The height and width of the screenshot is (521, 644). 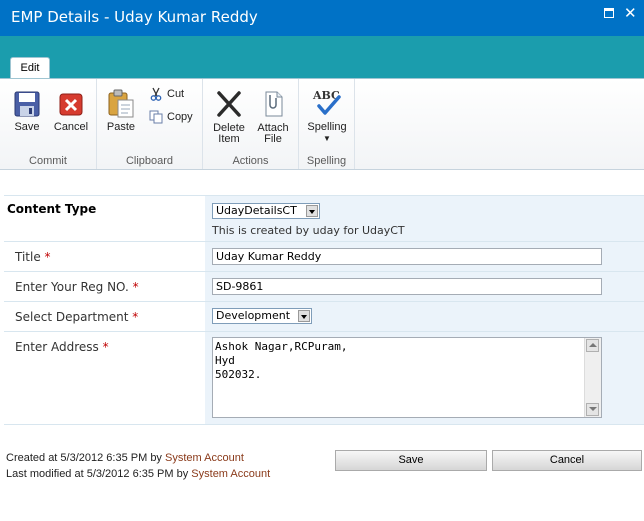 I want to click on content-type-label: Content Type, so click(x=52, y=209).